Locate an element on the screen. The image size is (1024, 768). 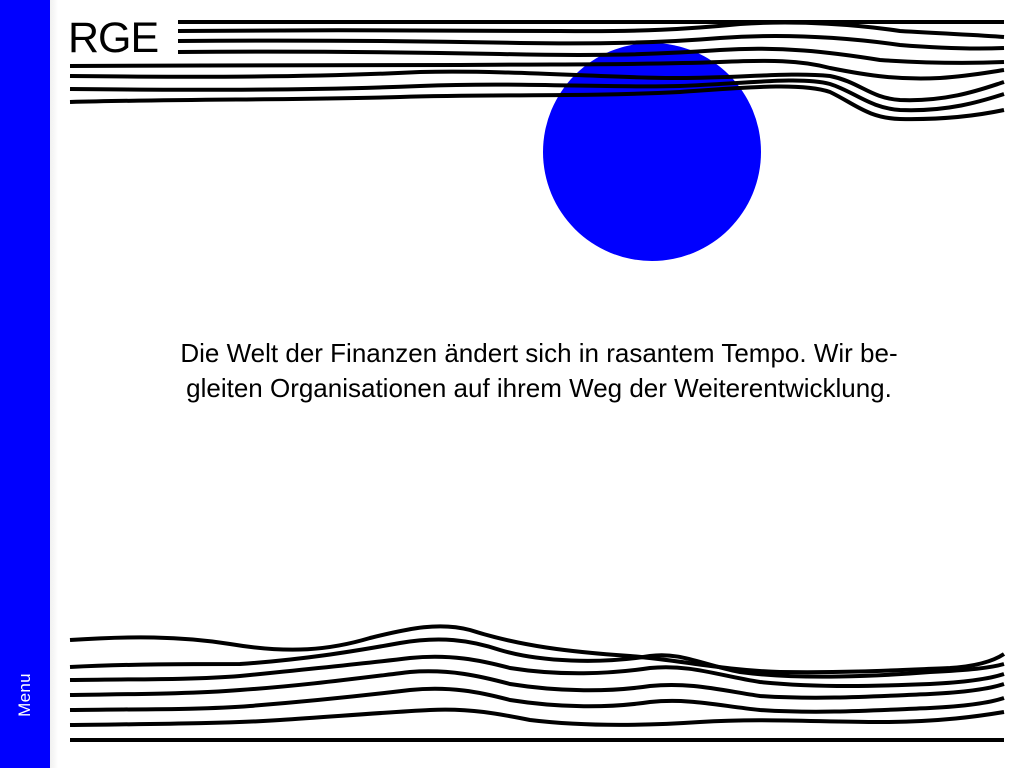
bottom-wave-lines is located at coordinates (537, 683).